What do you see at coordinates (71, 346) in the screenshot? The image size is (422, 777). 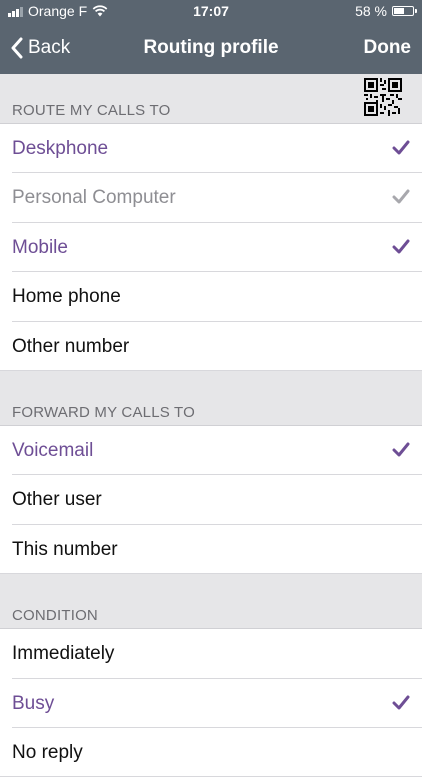 I see `option-label: Other number` at bounding box center [71, 346].